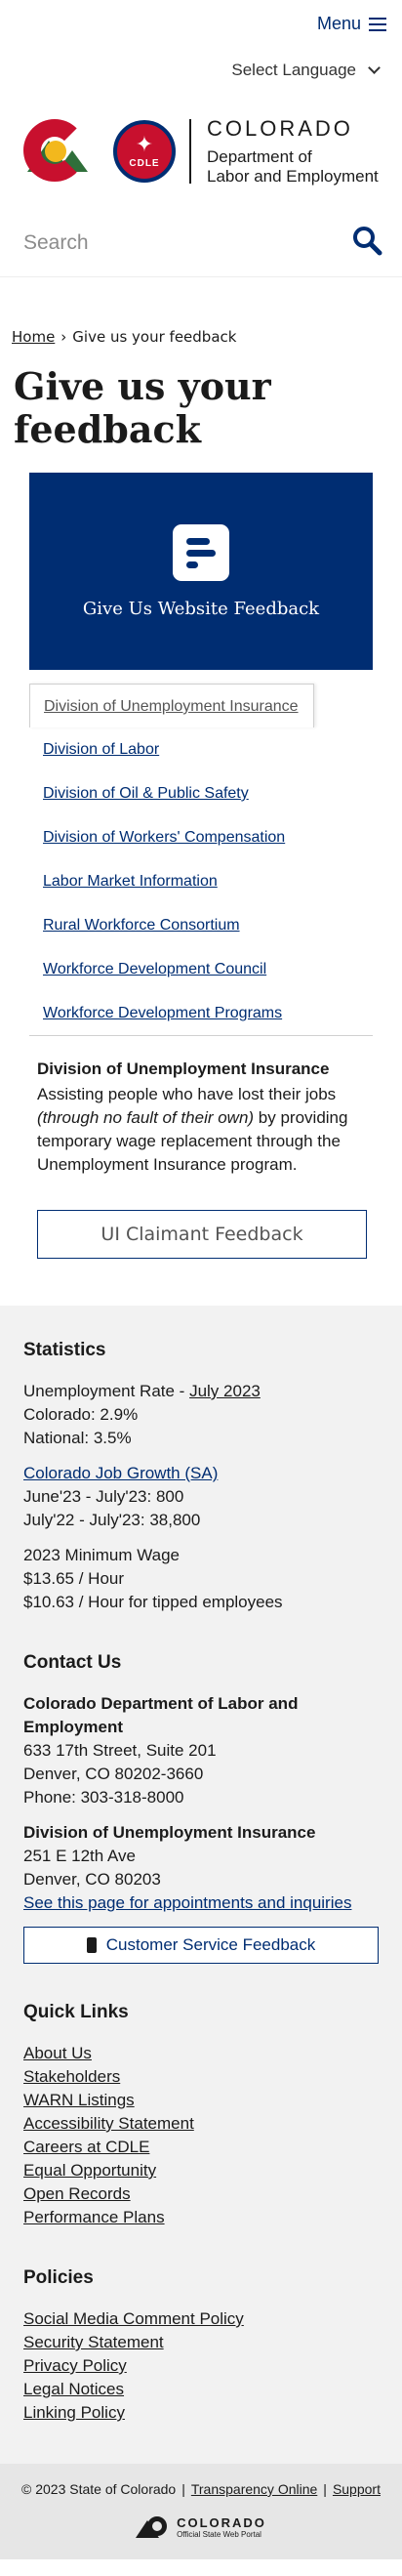 The height and width of the screenshot is (2576, 402). Describe the element at coordinates (142, 407) in the screenshot. I see `page-title: Give us your feedback` at that location.